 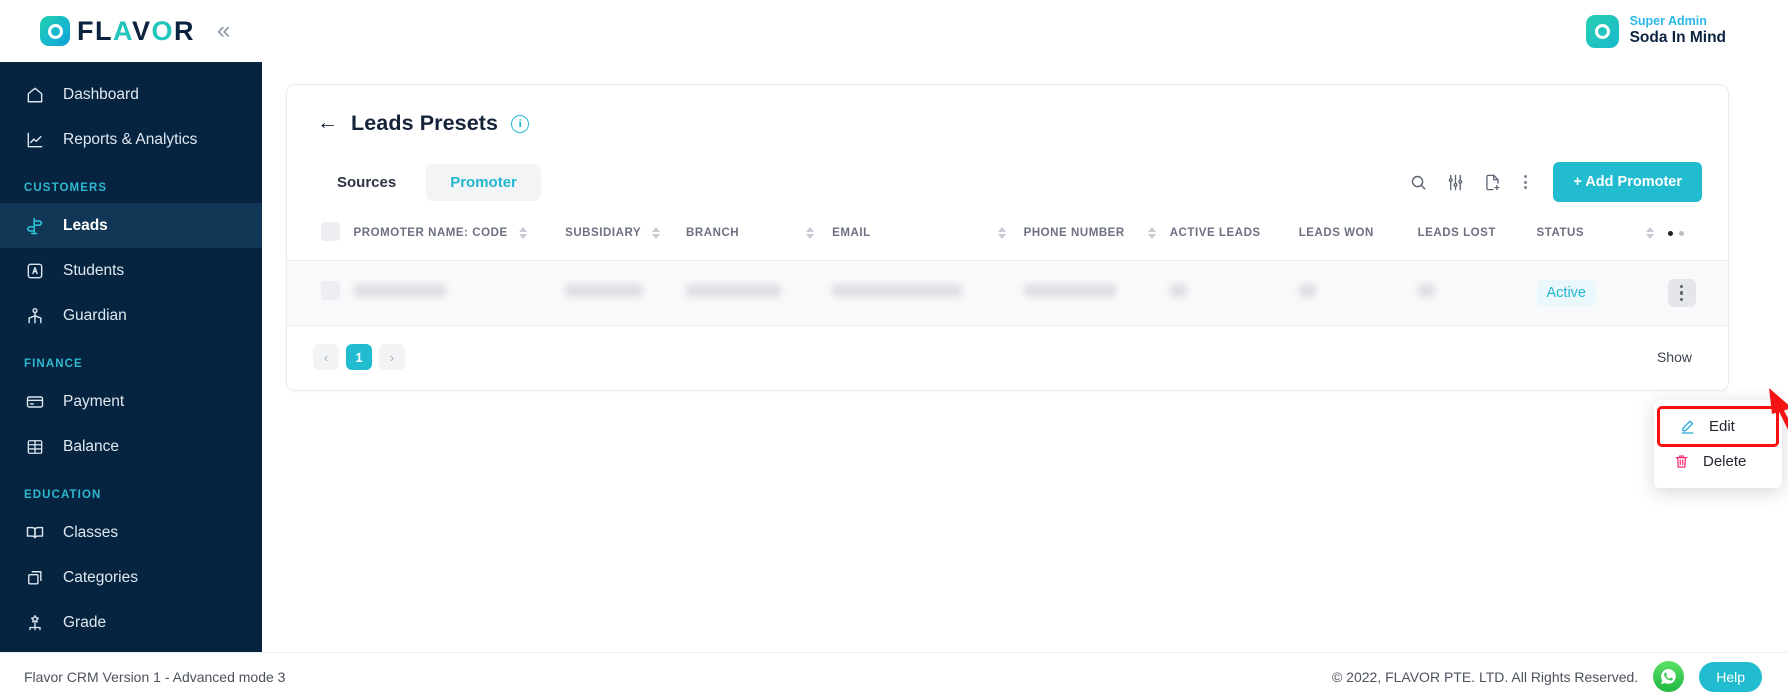 I want to click on logo-wordmark: FLAVOR, so click(x=136, y=30).